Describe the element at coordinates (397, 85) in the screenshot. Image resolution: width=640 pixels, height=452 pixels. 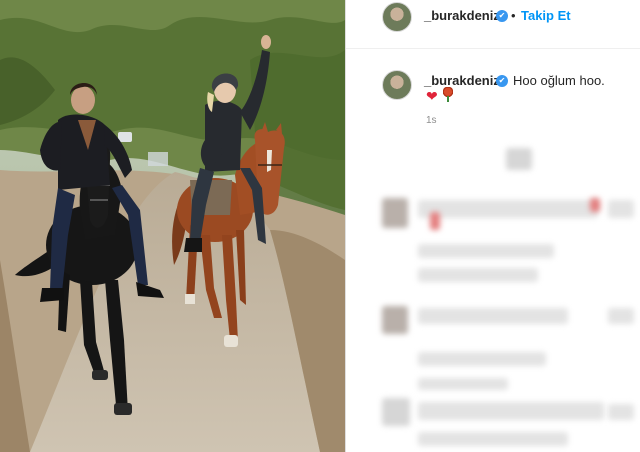
I see `caption-avatar` at that location.